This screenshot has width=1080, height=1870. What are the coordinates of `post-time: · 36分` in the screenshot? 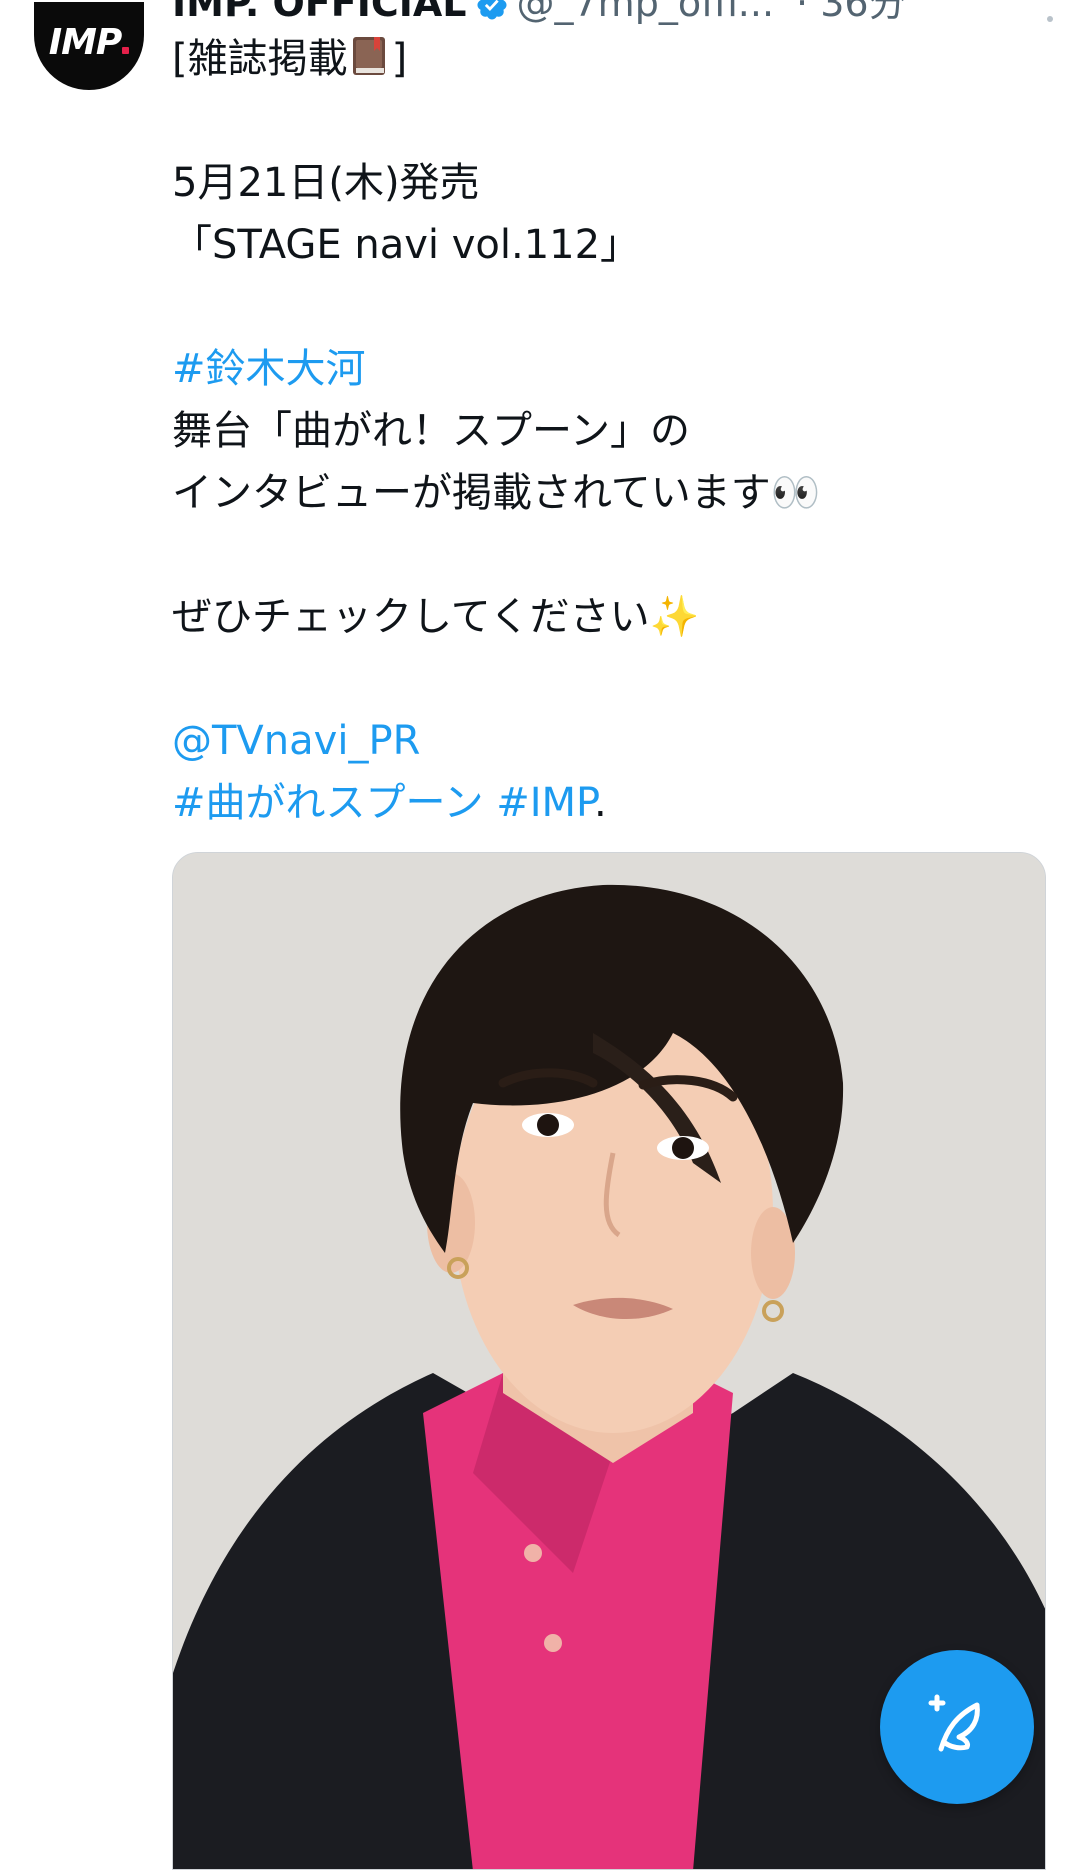 It's located at (851, 12).